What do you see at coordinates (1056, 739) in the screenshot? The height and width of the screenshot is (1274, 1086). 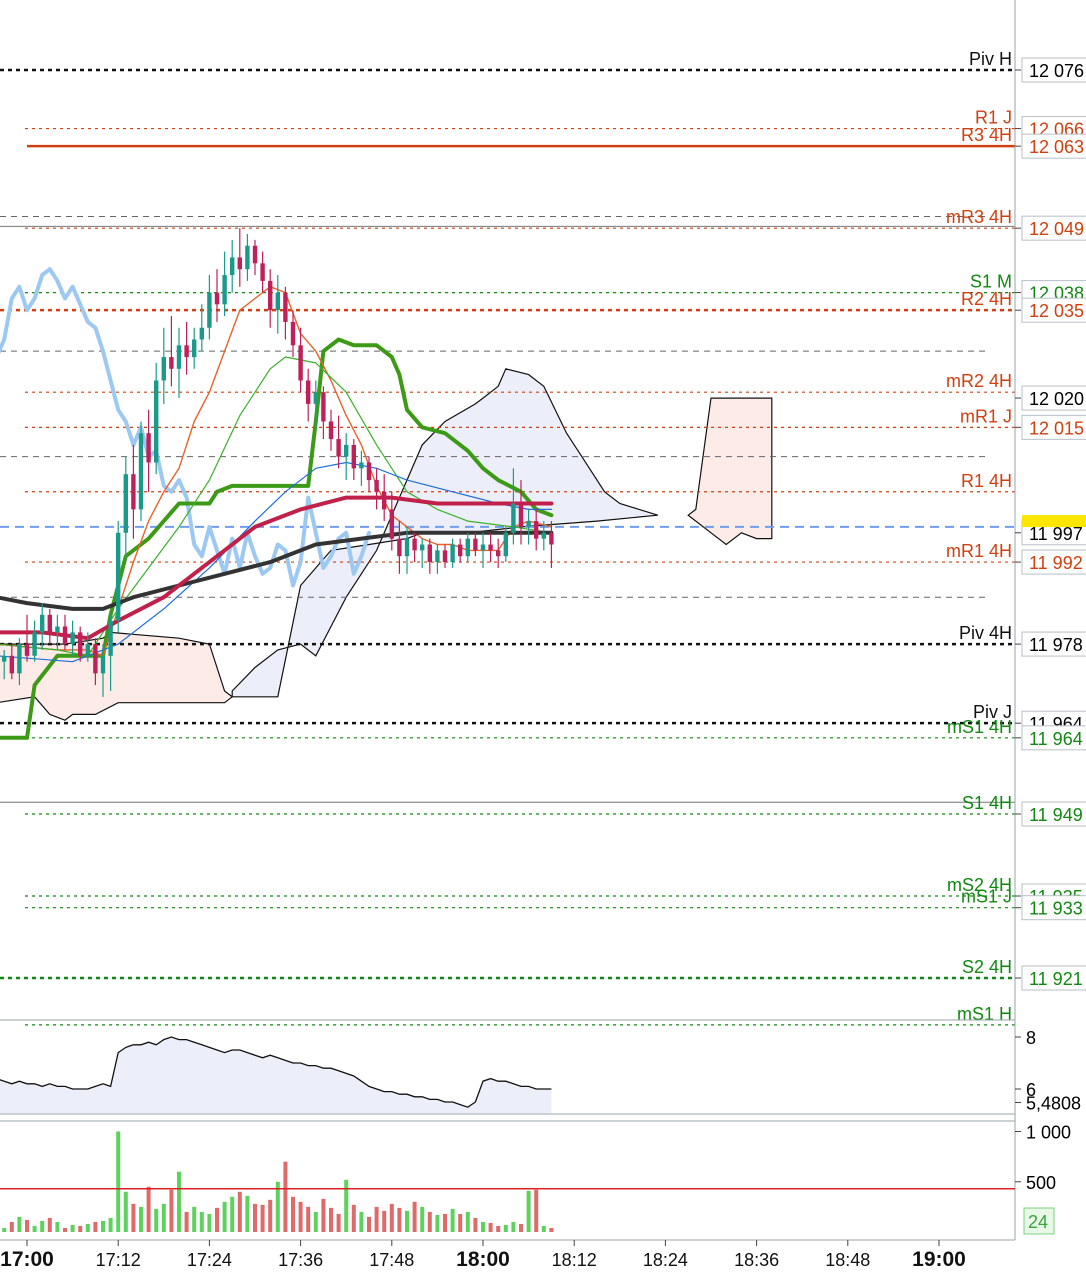 I see `price-tick-label: 11 964` at bounding box center [1056, 739].